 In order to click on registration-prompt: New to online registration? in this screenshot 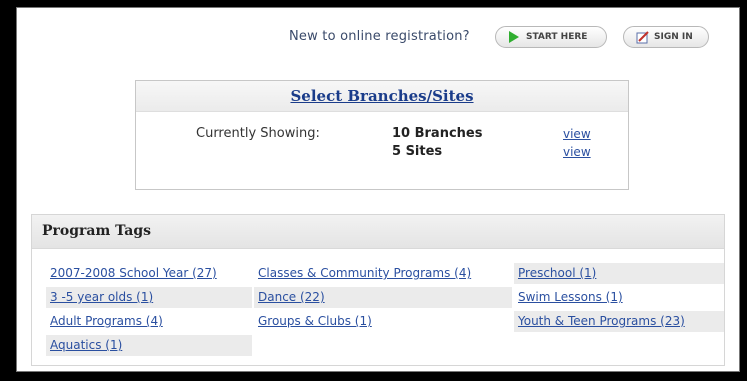, I will do `click(379, 36)`.